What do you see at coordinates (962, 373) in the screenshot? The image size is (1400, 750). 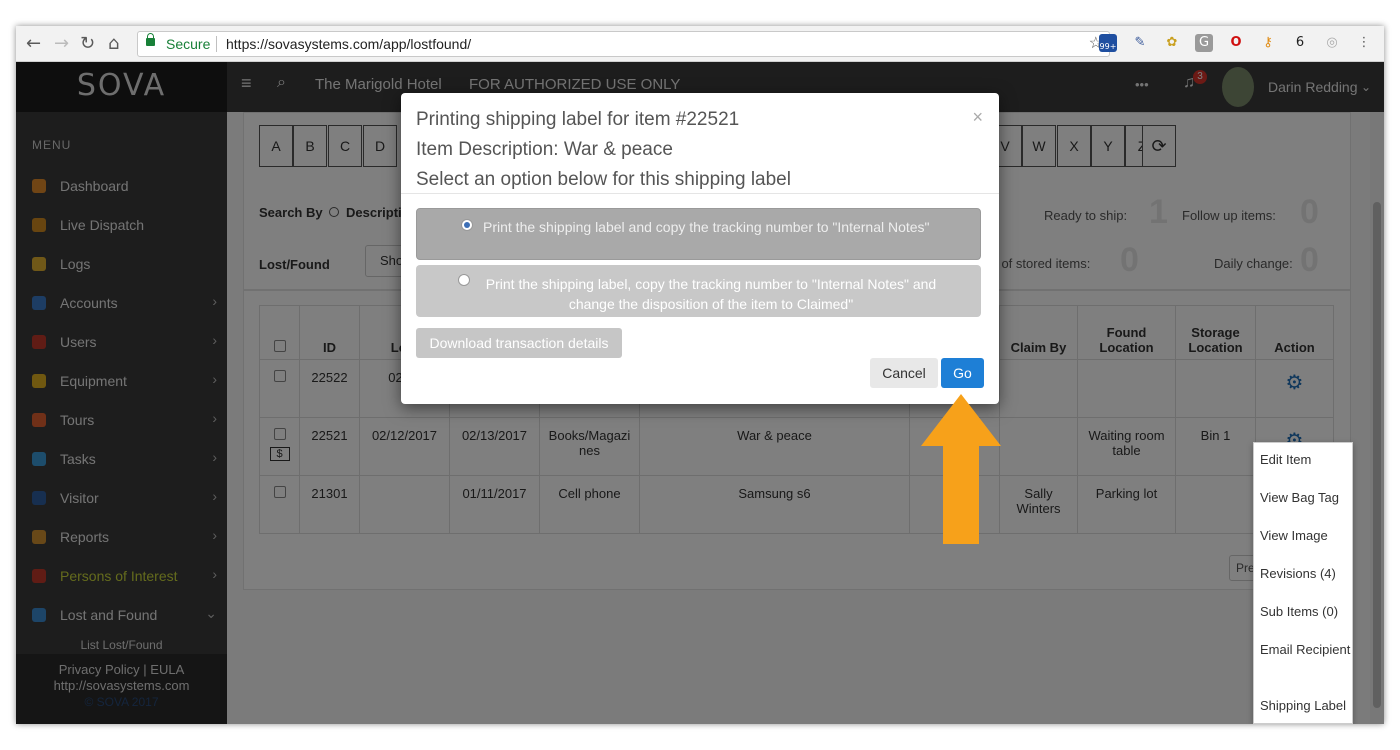 I see `go-button: Go` at bounding box center [962, 373].